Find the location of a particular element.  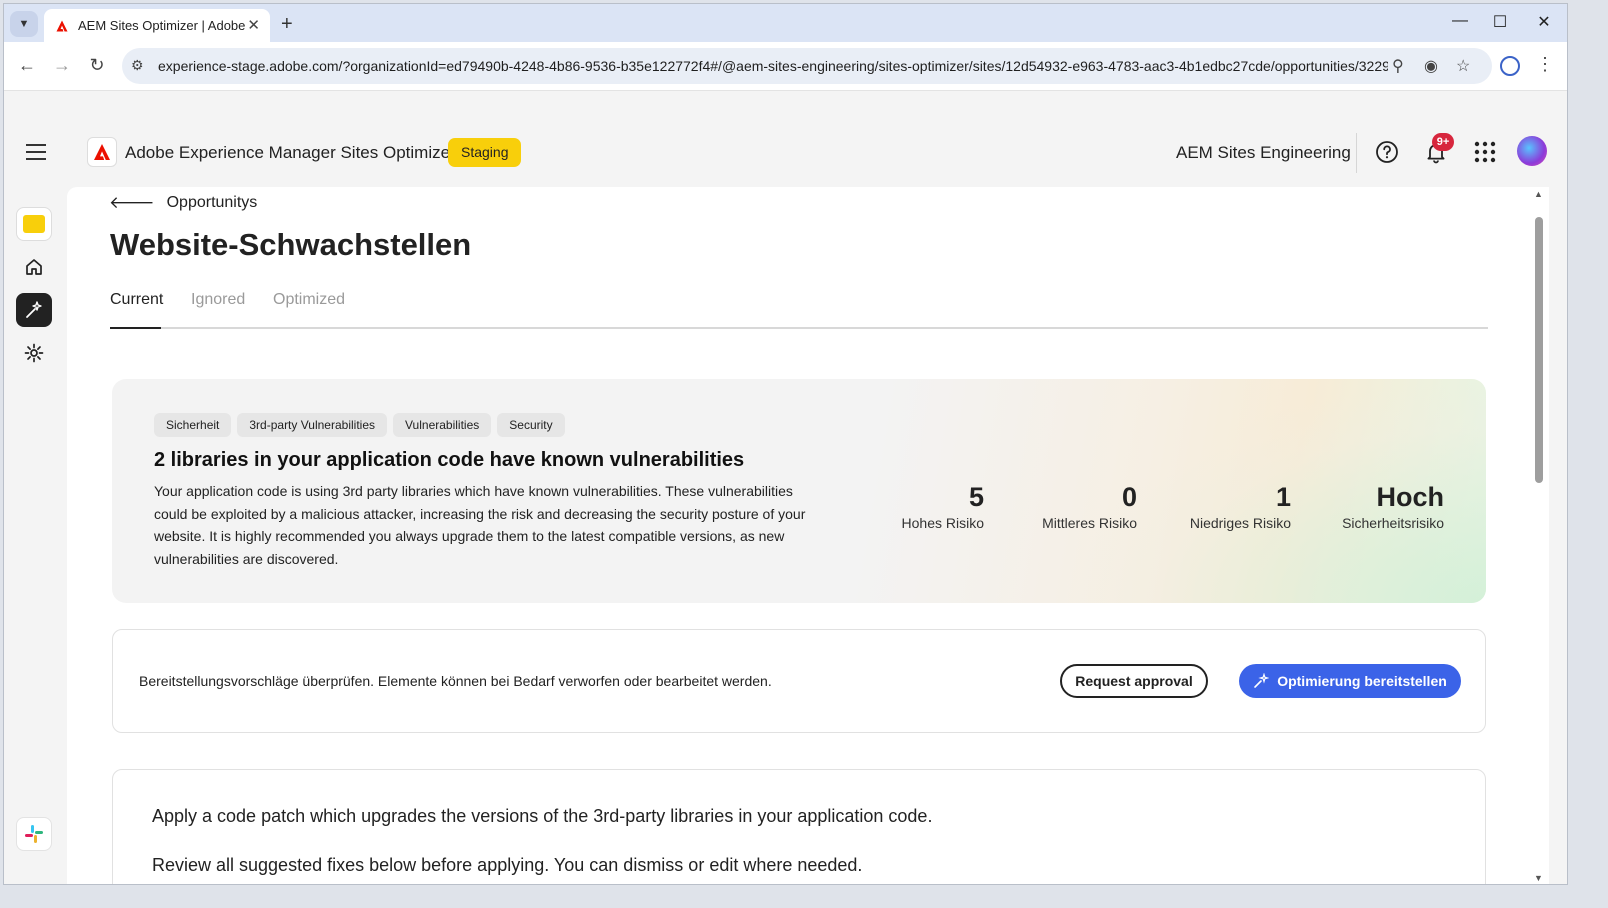

bookmark-star-icon: ☆ is located at coordinates (1463, 66).